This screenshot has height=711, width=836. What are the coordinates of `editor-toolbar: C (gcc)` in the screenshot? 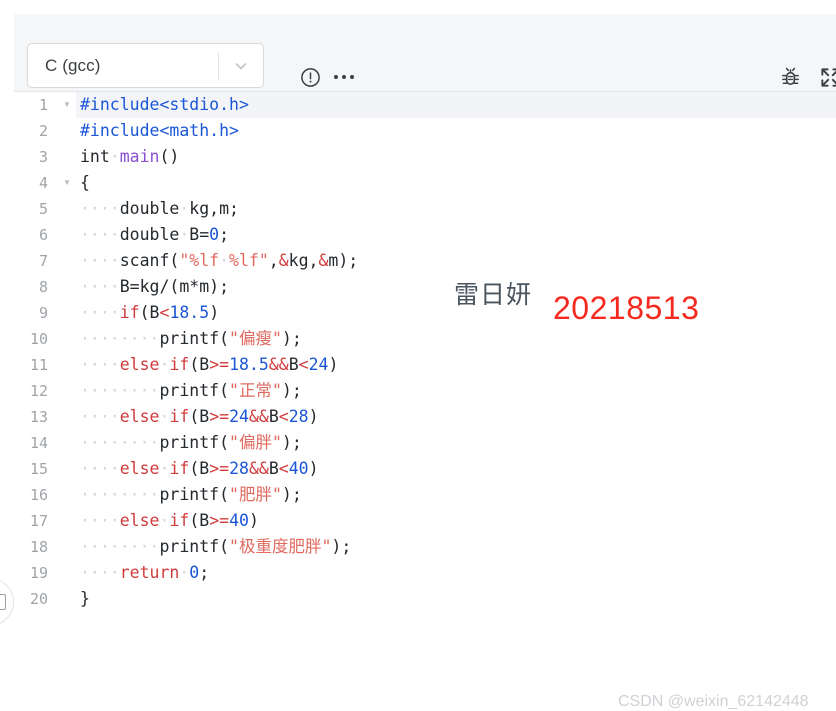 It's located at (425, 53).